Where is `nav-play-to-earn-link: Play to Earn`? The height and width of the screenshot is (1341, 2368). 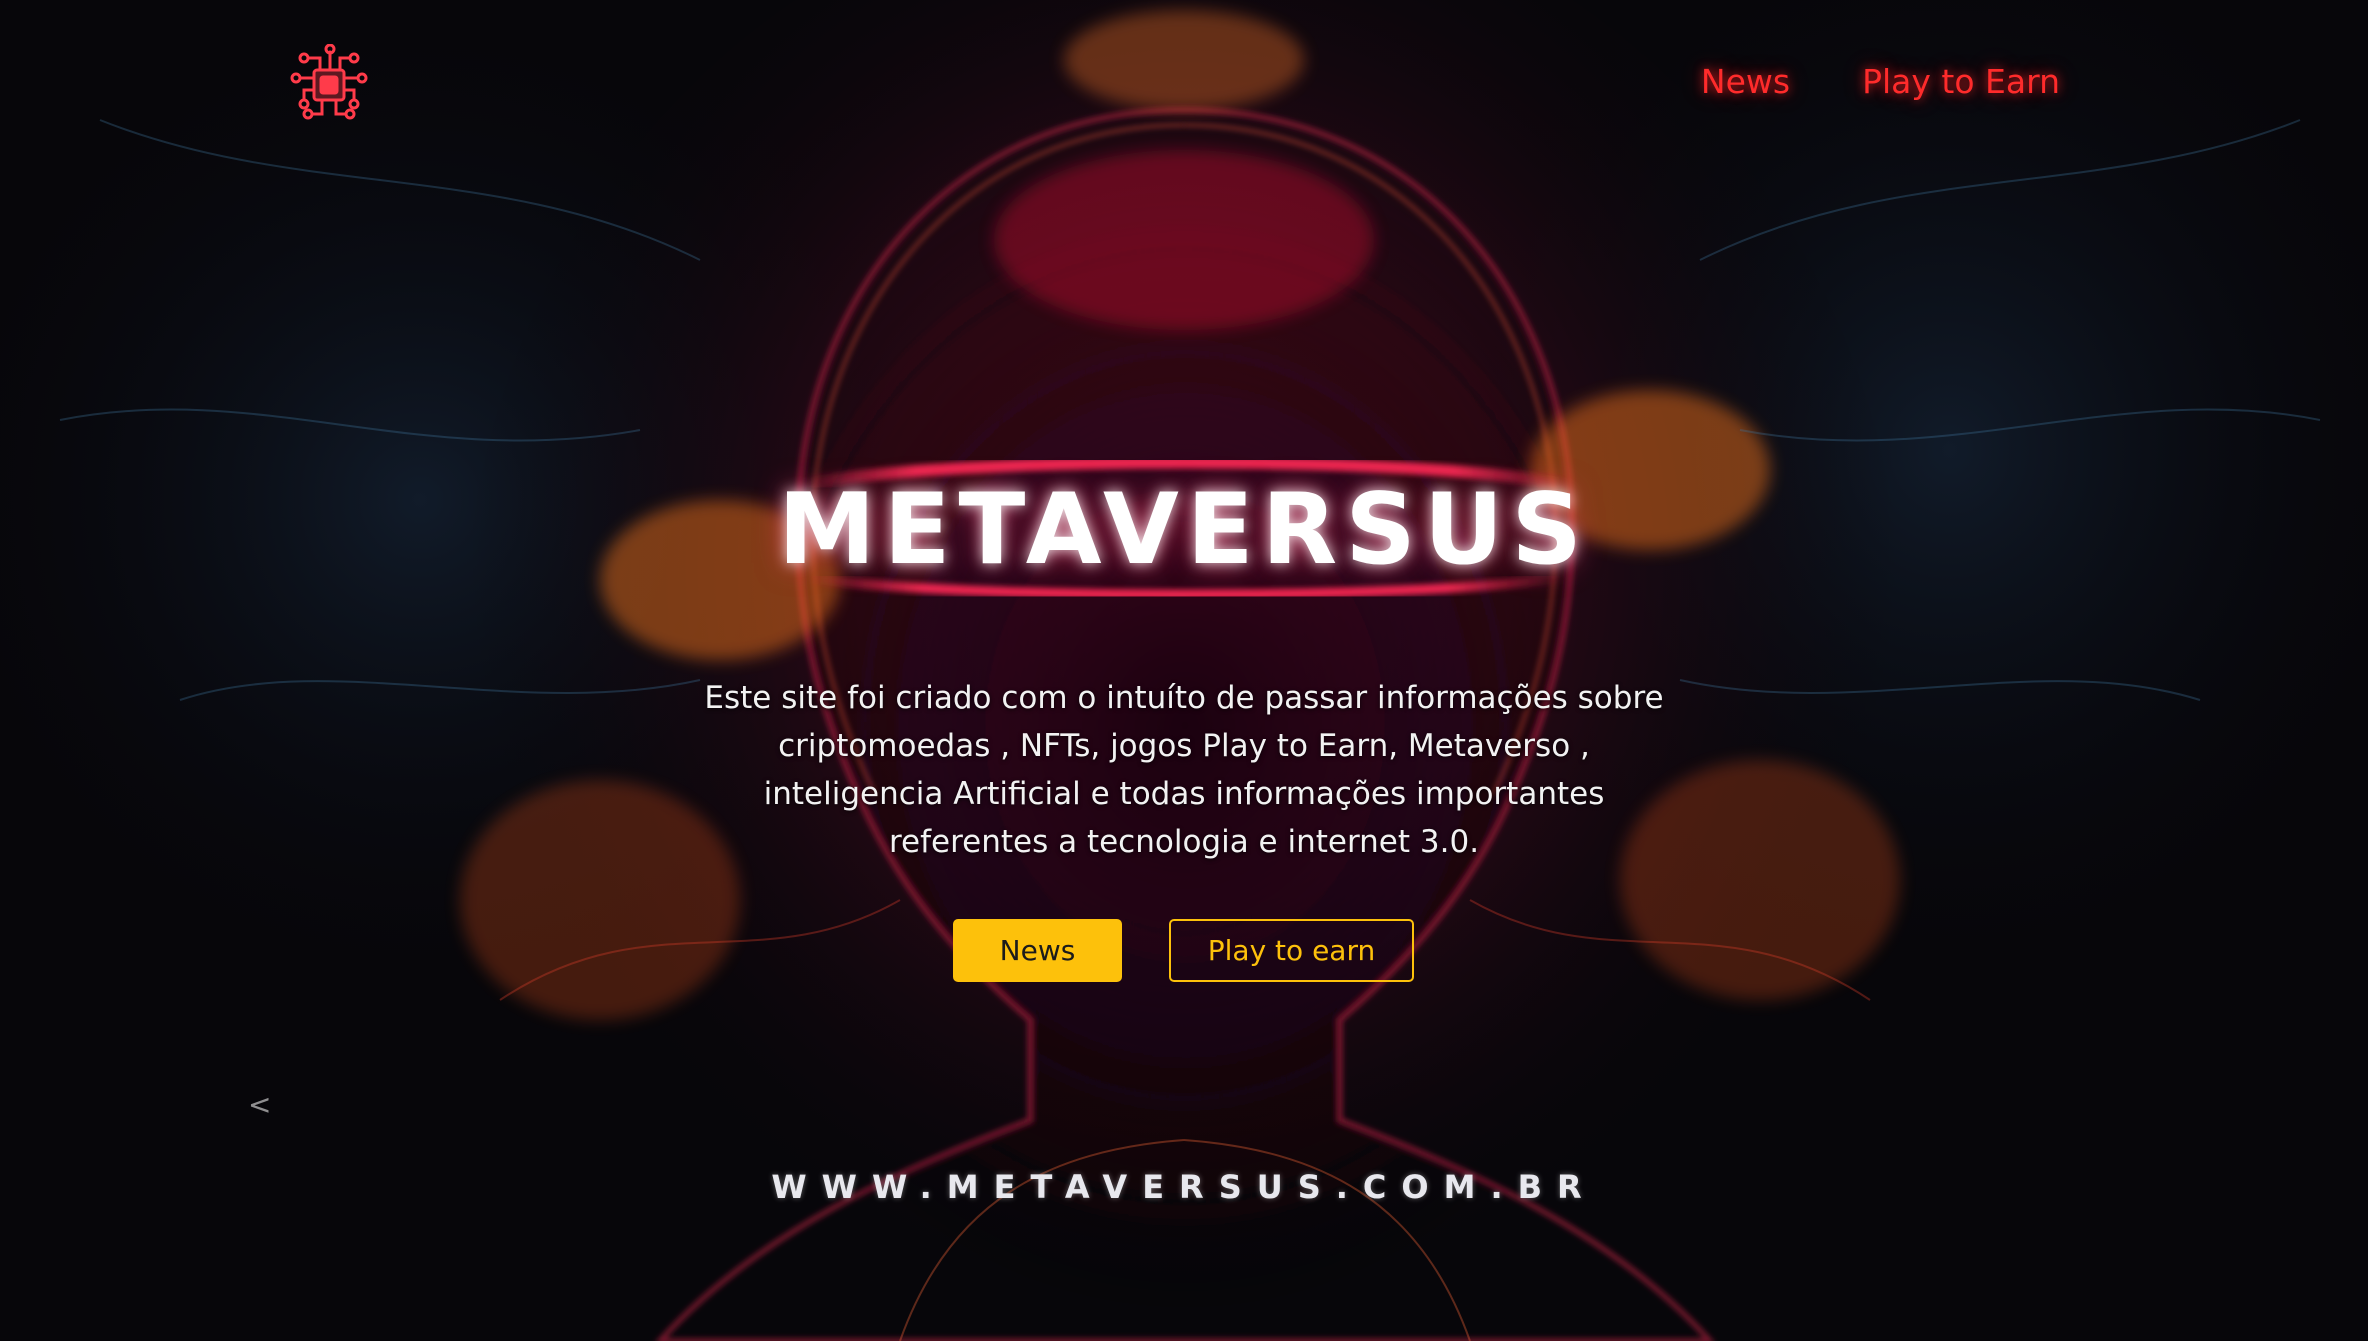 nav-play-to-earn-link: Play to Earn is located at coordinates (1961, 81).